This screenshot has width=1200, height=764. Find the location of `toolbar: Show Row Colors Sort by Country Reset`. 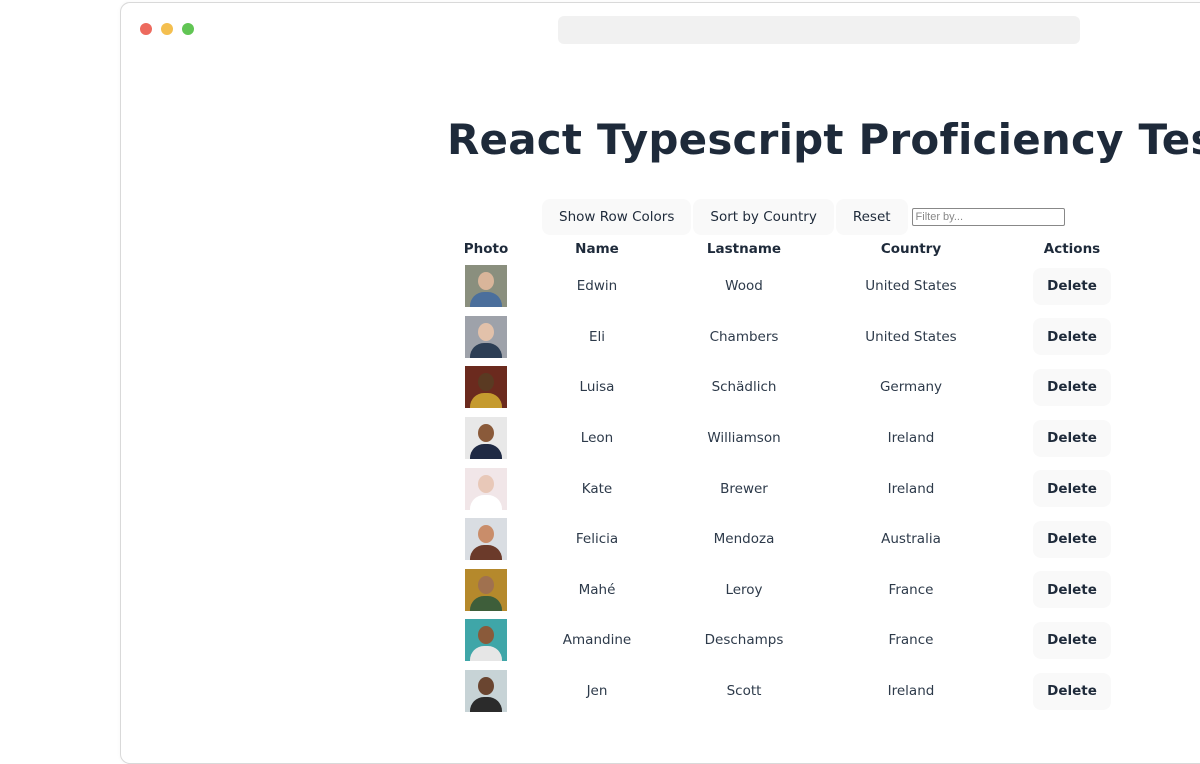

toolbar: Show Row Colors Sort by Country Reset is located at coordinates (803, 217).